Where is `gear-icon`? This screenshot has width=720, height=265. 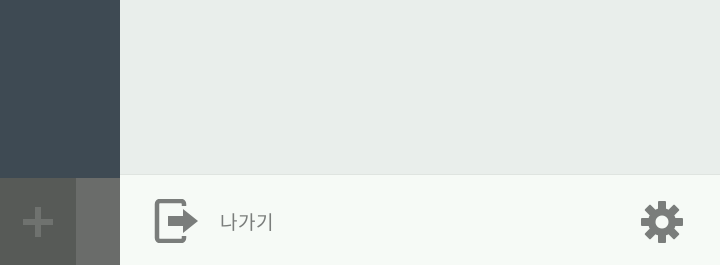 gear-icon is located at coordinates (662, 222).